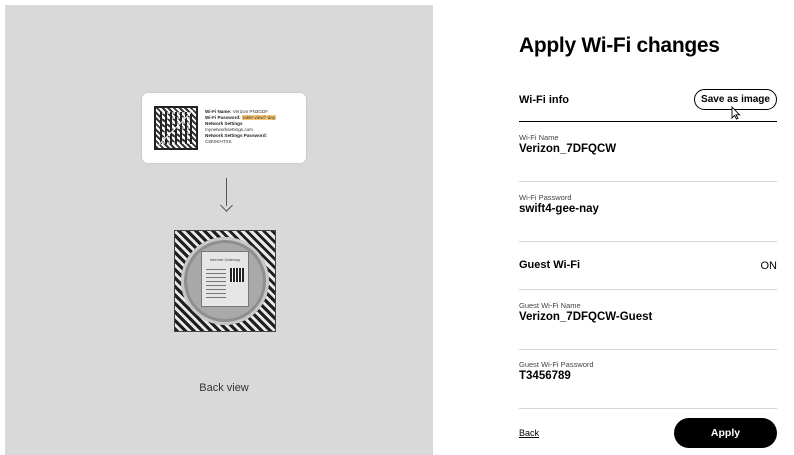  I want to click on router-label-plate: Internet Gateway, so click(225, 279).